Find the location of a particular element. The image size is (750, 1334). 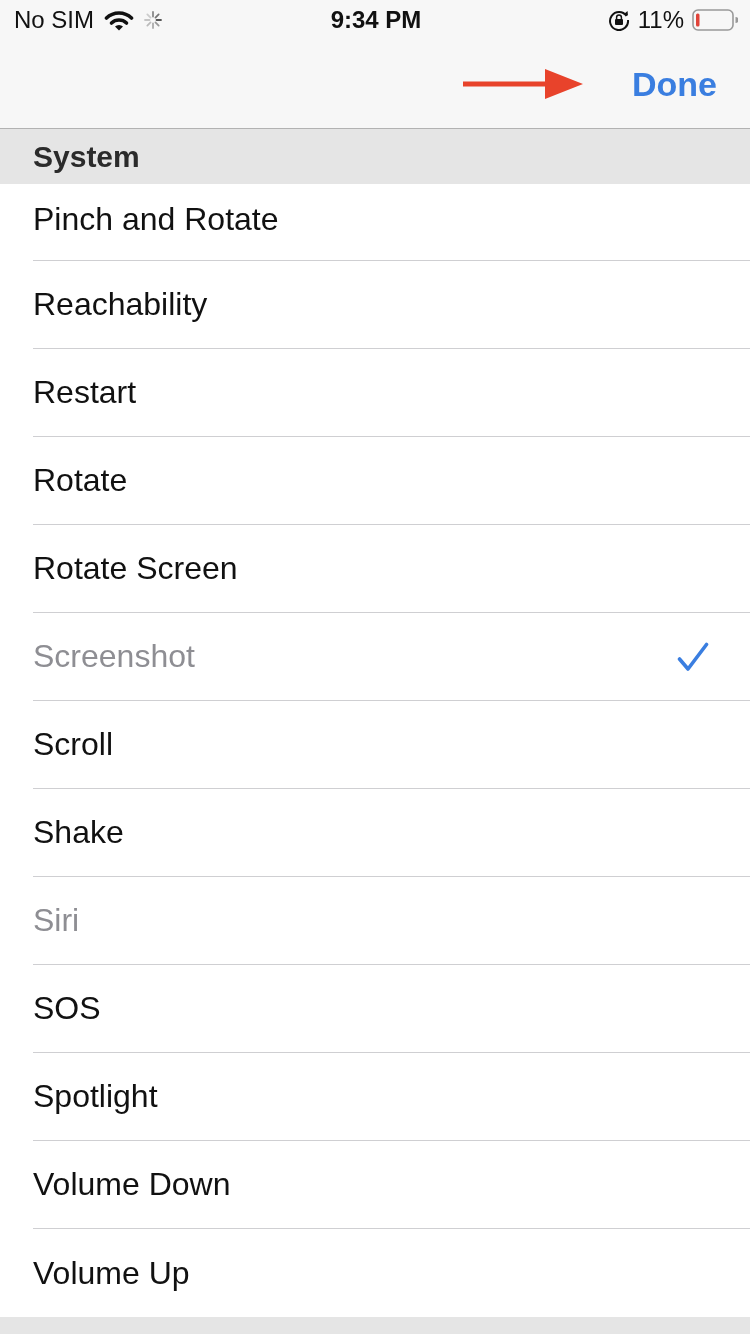

done-button: Done is located at coordinates (674, 84).